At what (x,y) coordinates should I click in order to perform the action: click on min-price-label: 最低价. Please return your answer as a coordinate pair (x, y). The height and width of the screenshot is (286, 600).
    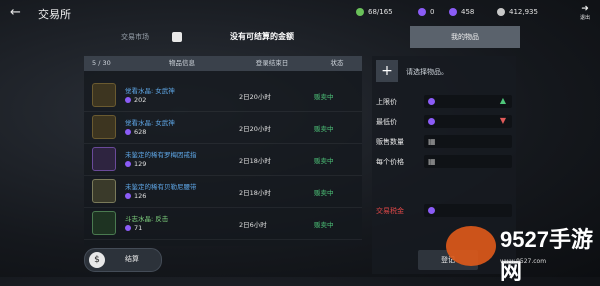
    Looking at the image, I should click on (386, 122).